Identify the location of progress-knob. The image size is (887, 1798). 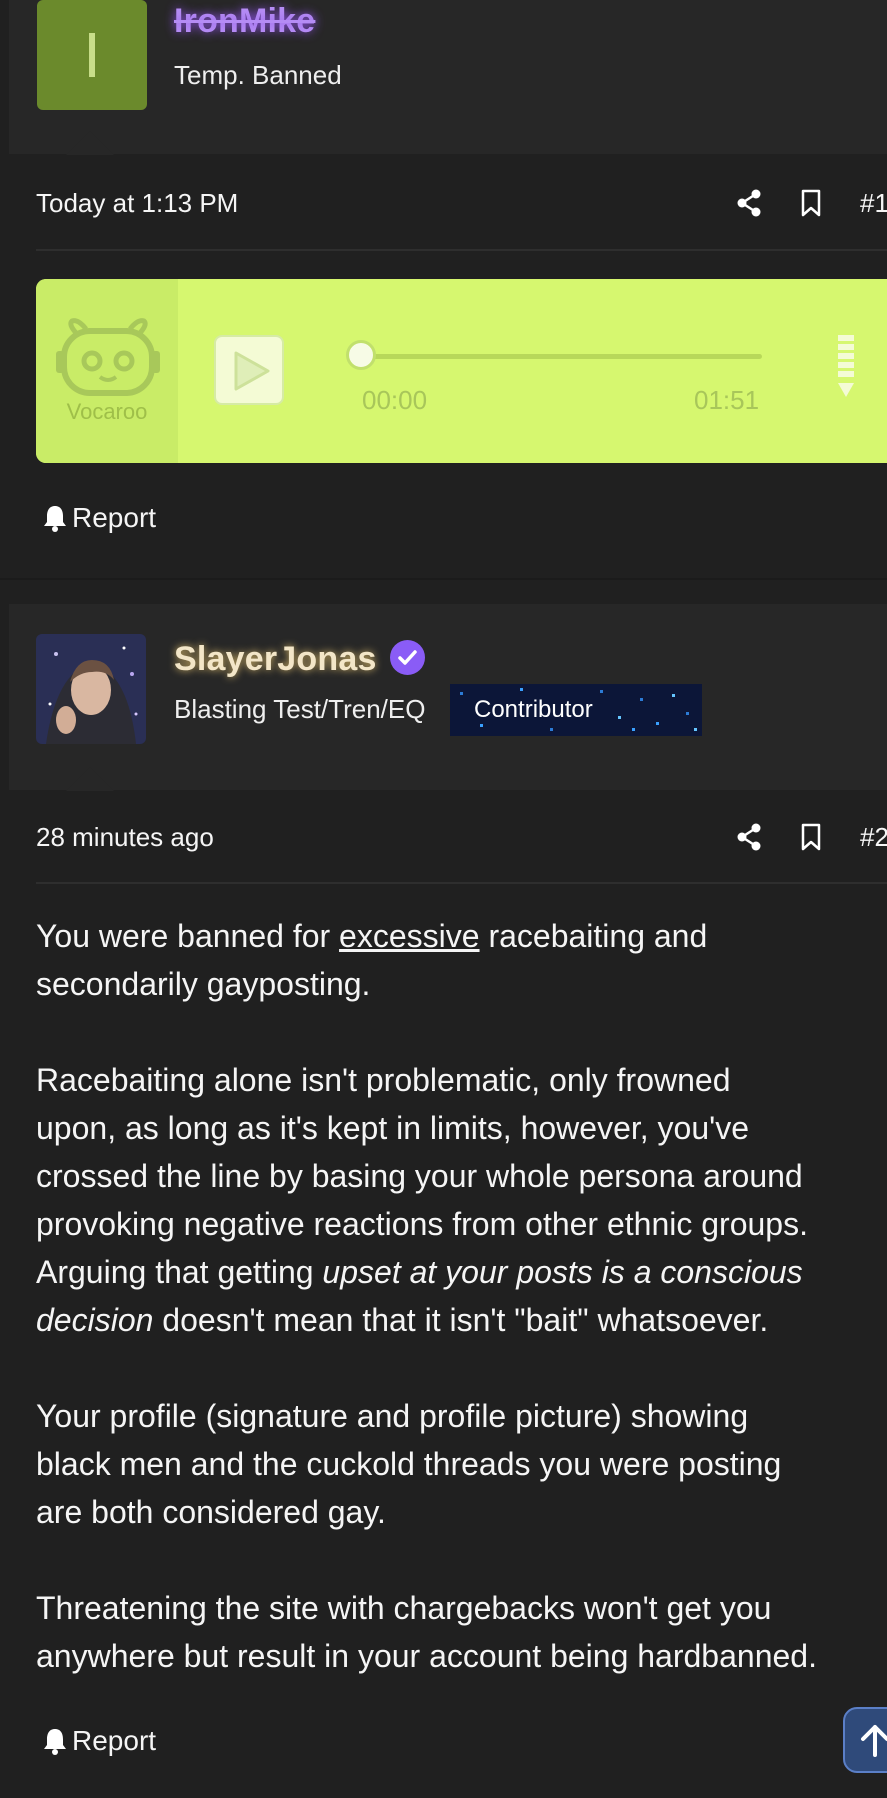
(361, 355).